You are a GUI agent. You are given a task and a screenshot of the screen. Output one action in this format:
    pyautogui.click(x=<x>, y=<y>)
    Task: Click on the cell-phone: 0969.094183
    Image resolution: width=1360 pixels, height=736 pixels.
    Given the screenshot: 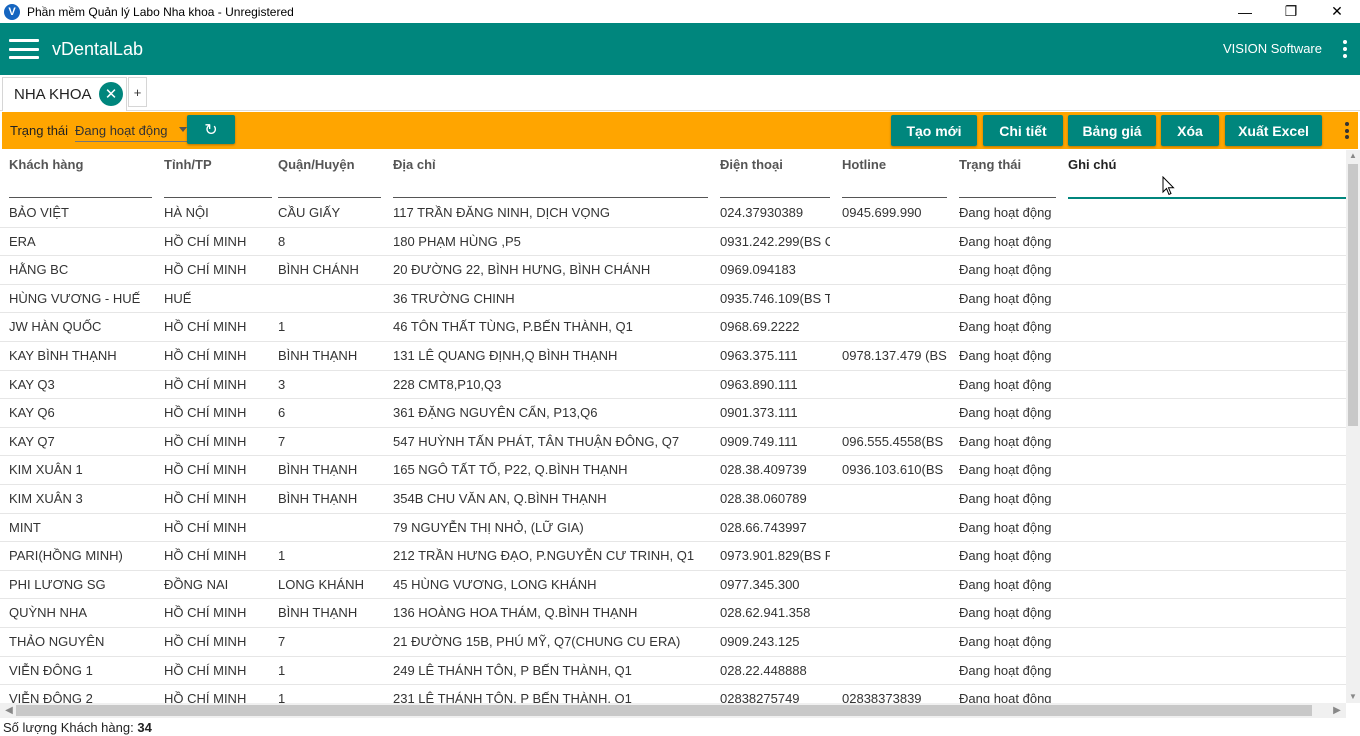 What is the action you would take?
    pyautogui.click(x=758, y=270)
    